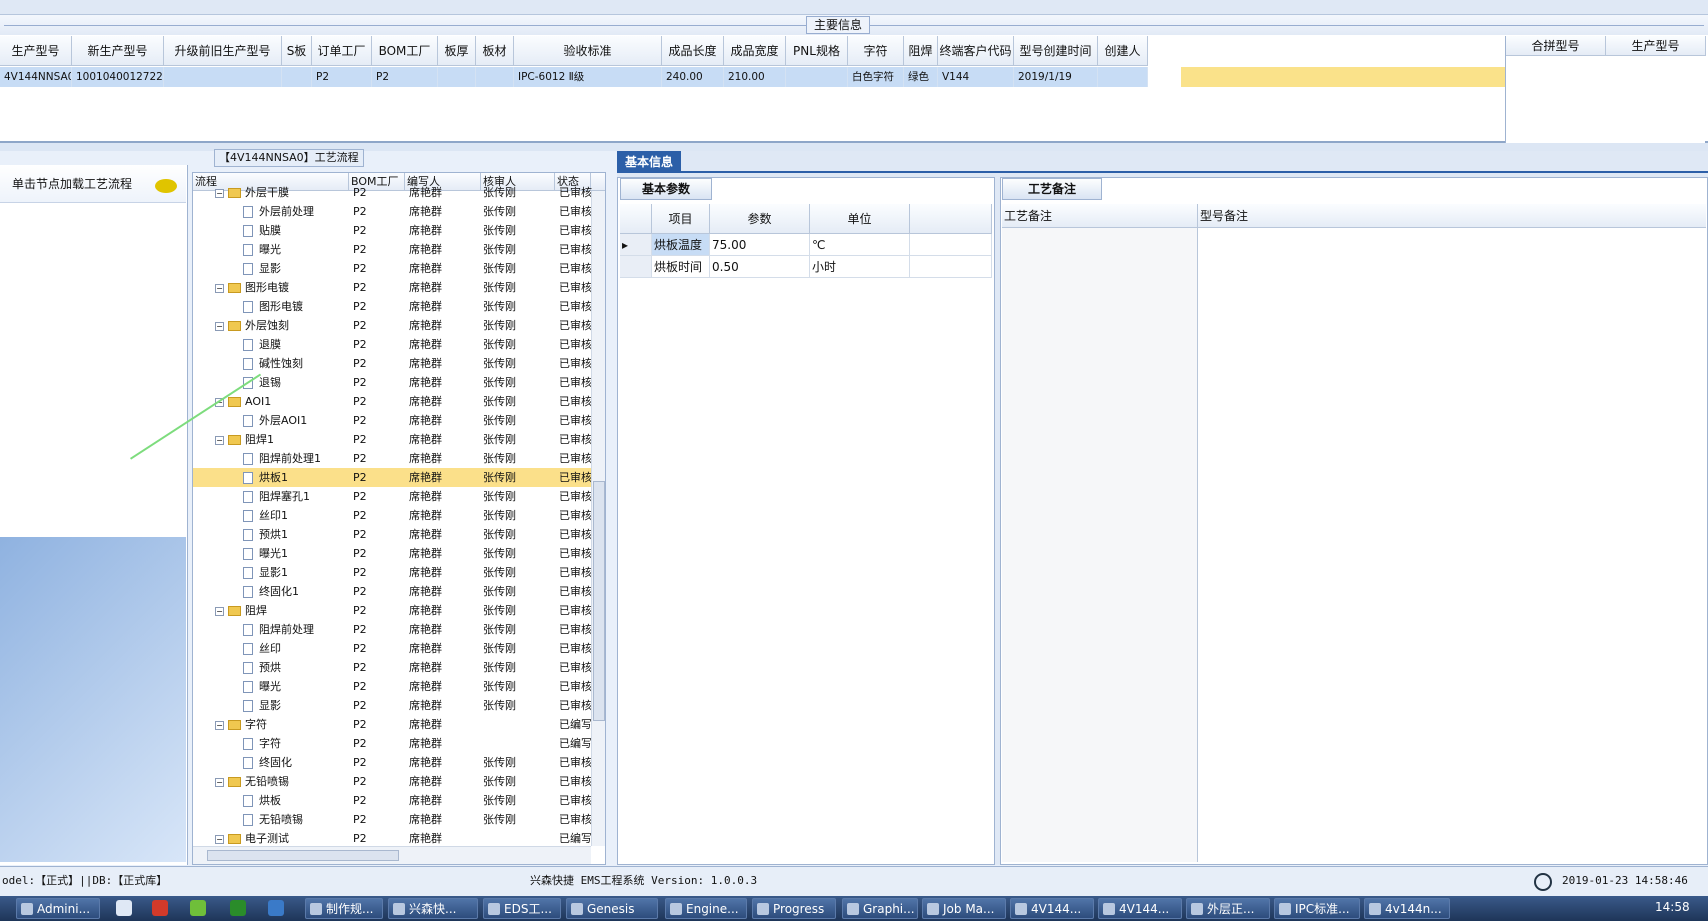  What do you see at coordinates (636, 245) in the screenshot?
I see `row-indicator: ▸` at bounding box center [636, 245].